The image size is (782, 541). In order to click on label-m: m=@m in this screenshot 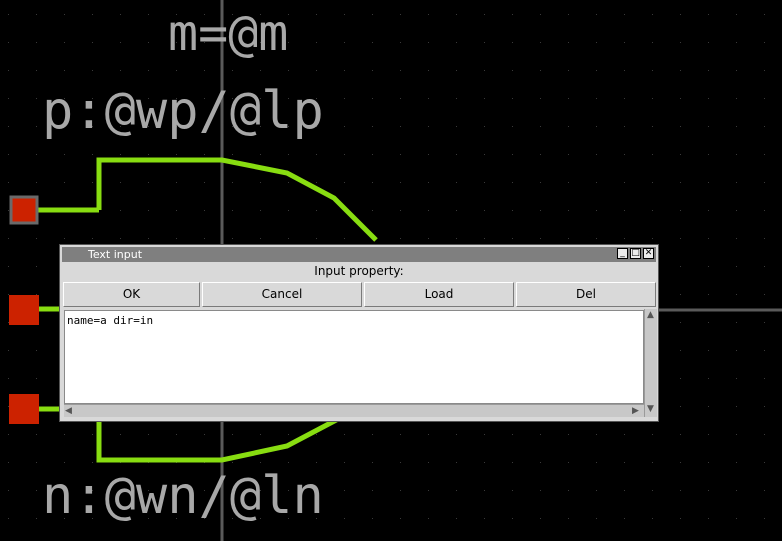, I will do `click(228, 33)`.